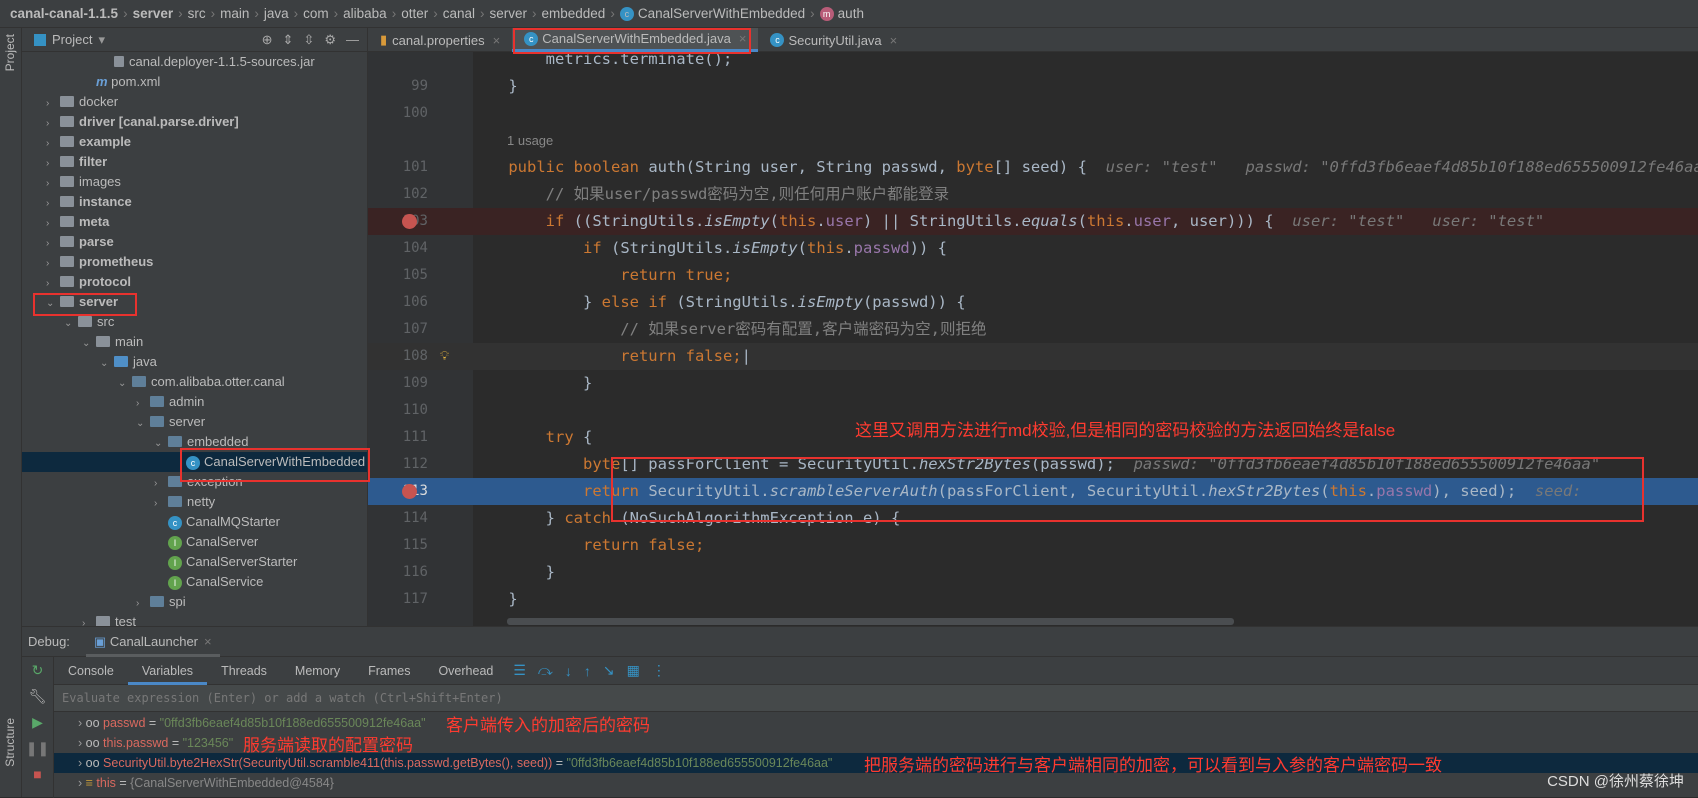 This screenshot has width=1698, height=798. Describe the element at coordinates (197, 13) in the screenshot. I see `breadcrumb-item: src` at that location.